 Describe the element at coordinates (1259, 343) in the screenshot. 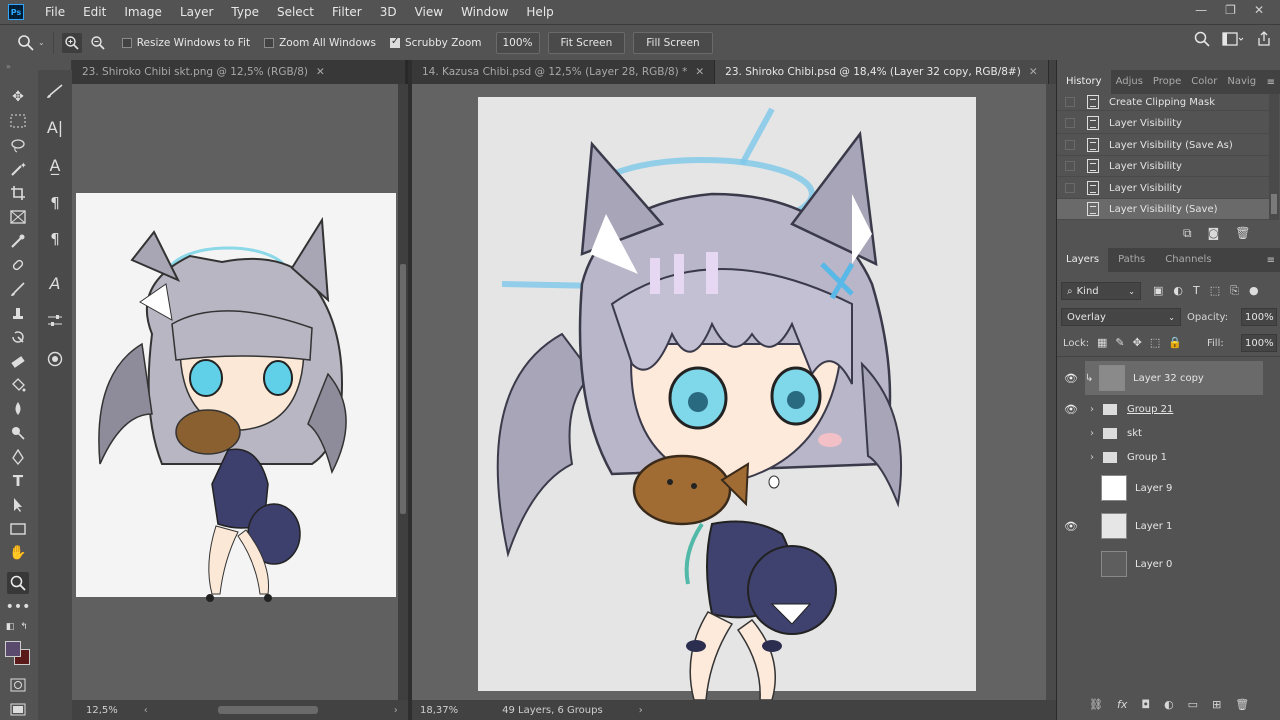

I see `fill-field: 100%` at that location.